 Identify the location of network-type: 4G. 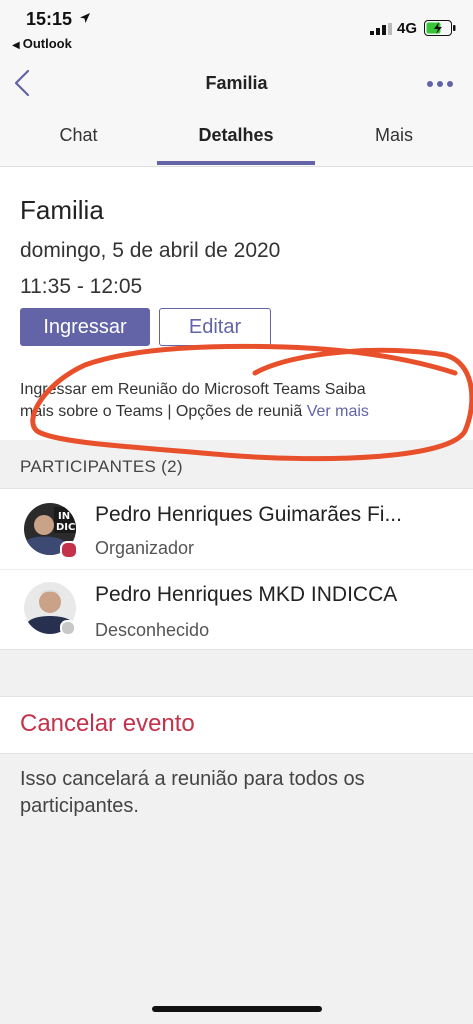
(407, 28).